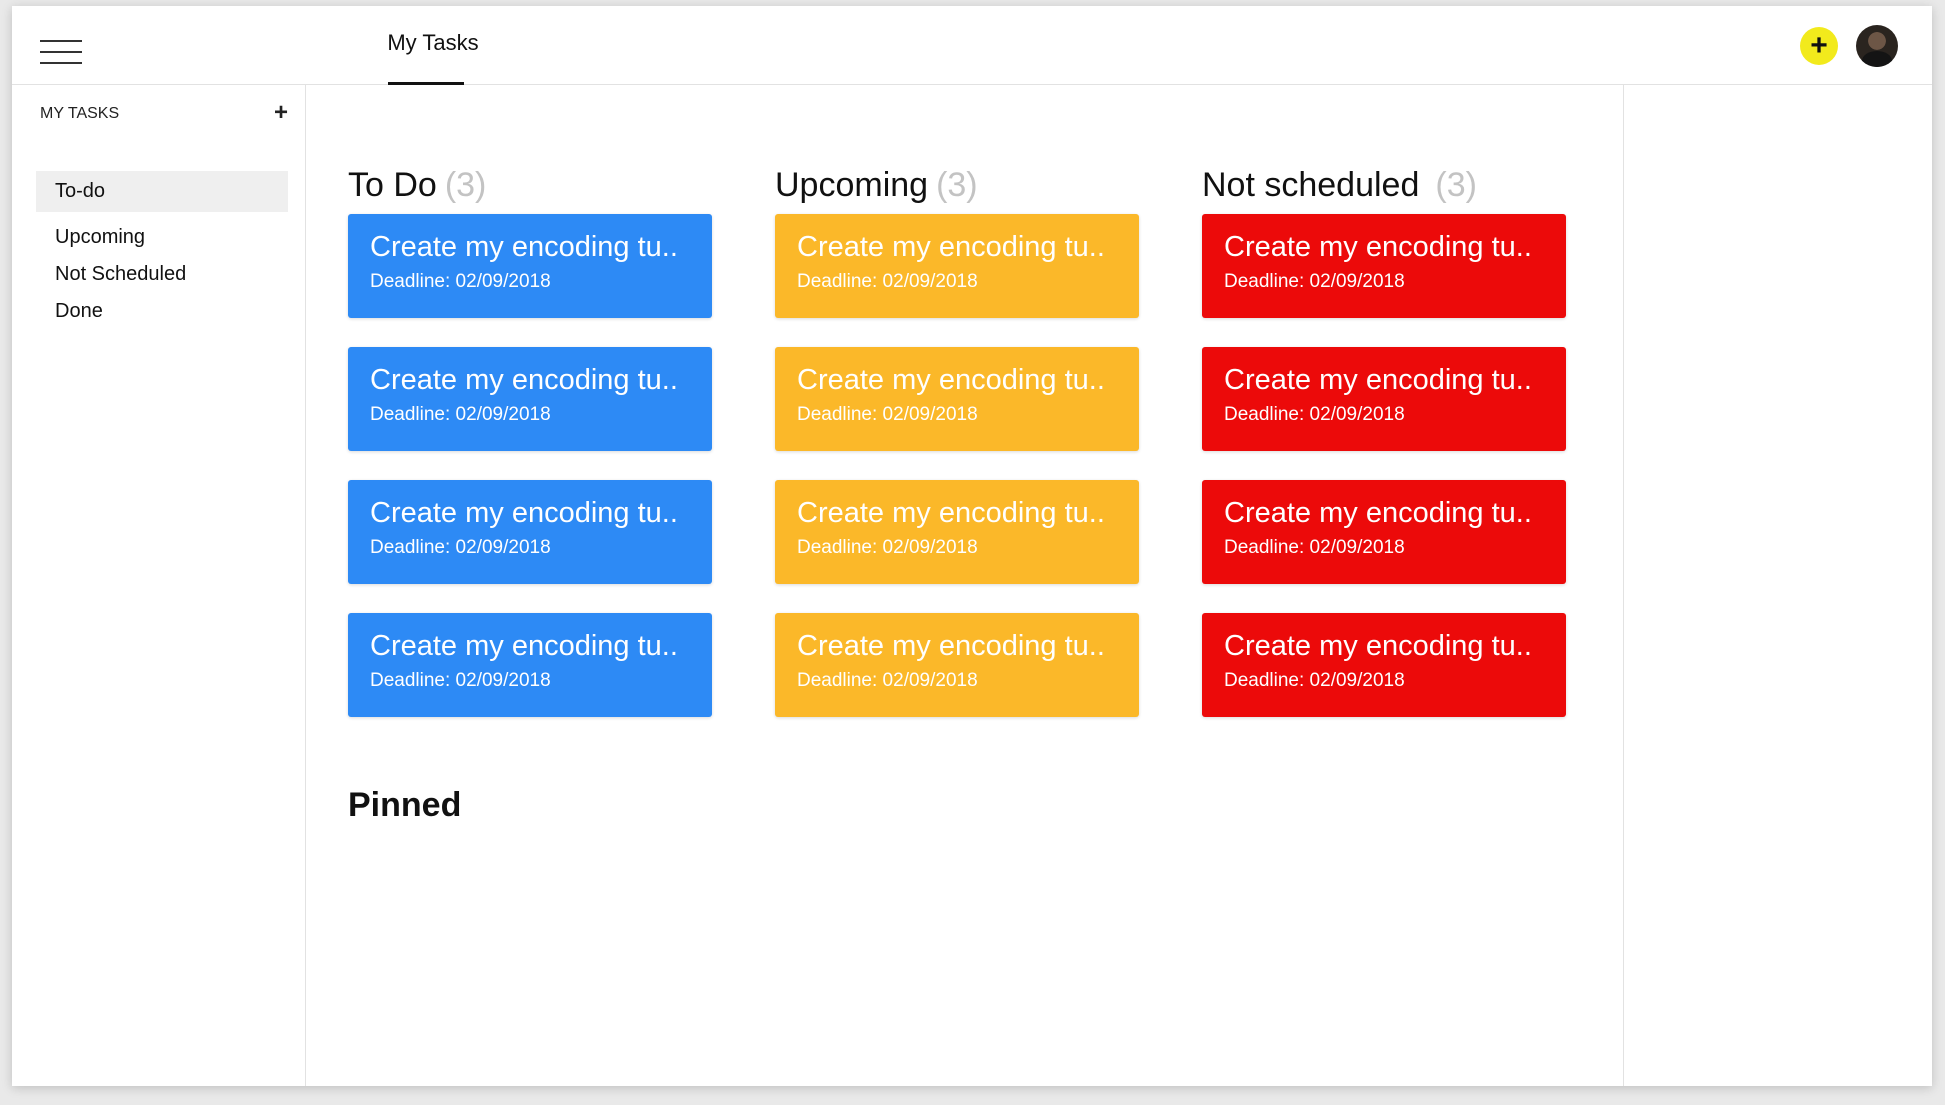 Image resolution: width=1945 pixels, height=1105 pixels. What do you see at coordinates (61, 52) in the screenshot?
I see `hamburger-menu-icon` at bounding box center [61, 52].